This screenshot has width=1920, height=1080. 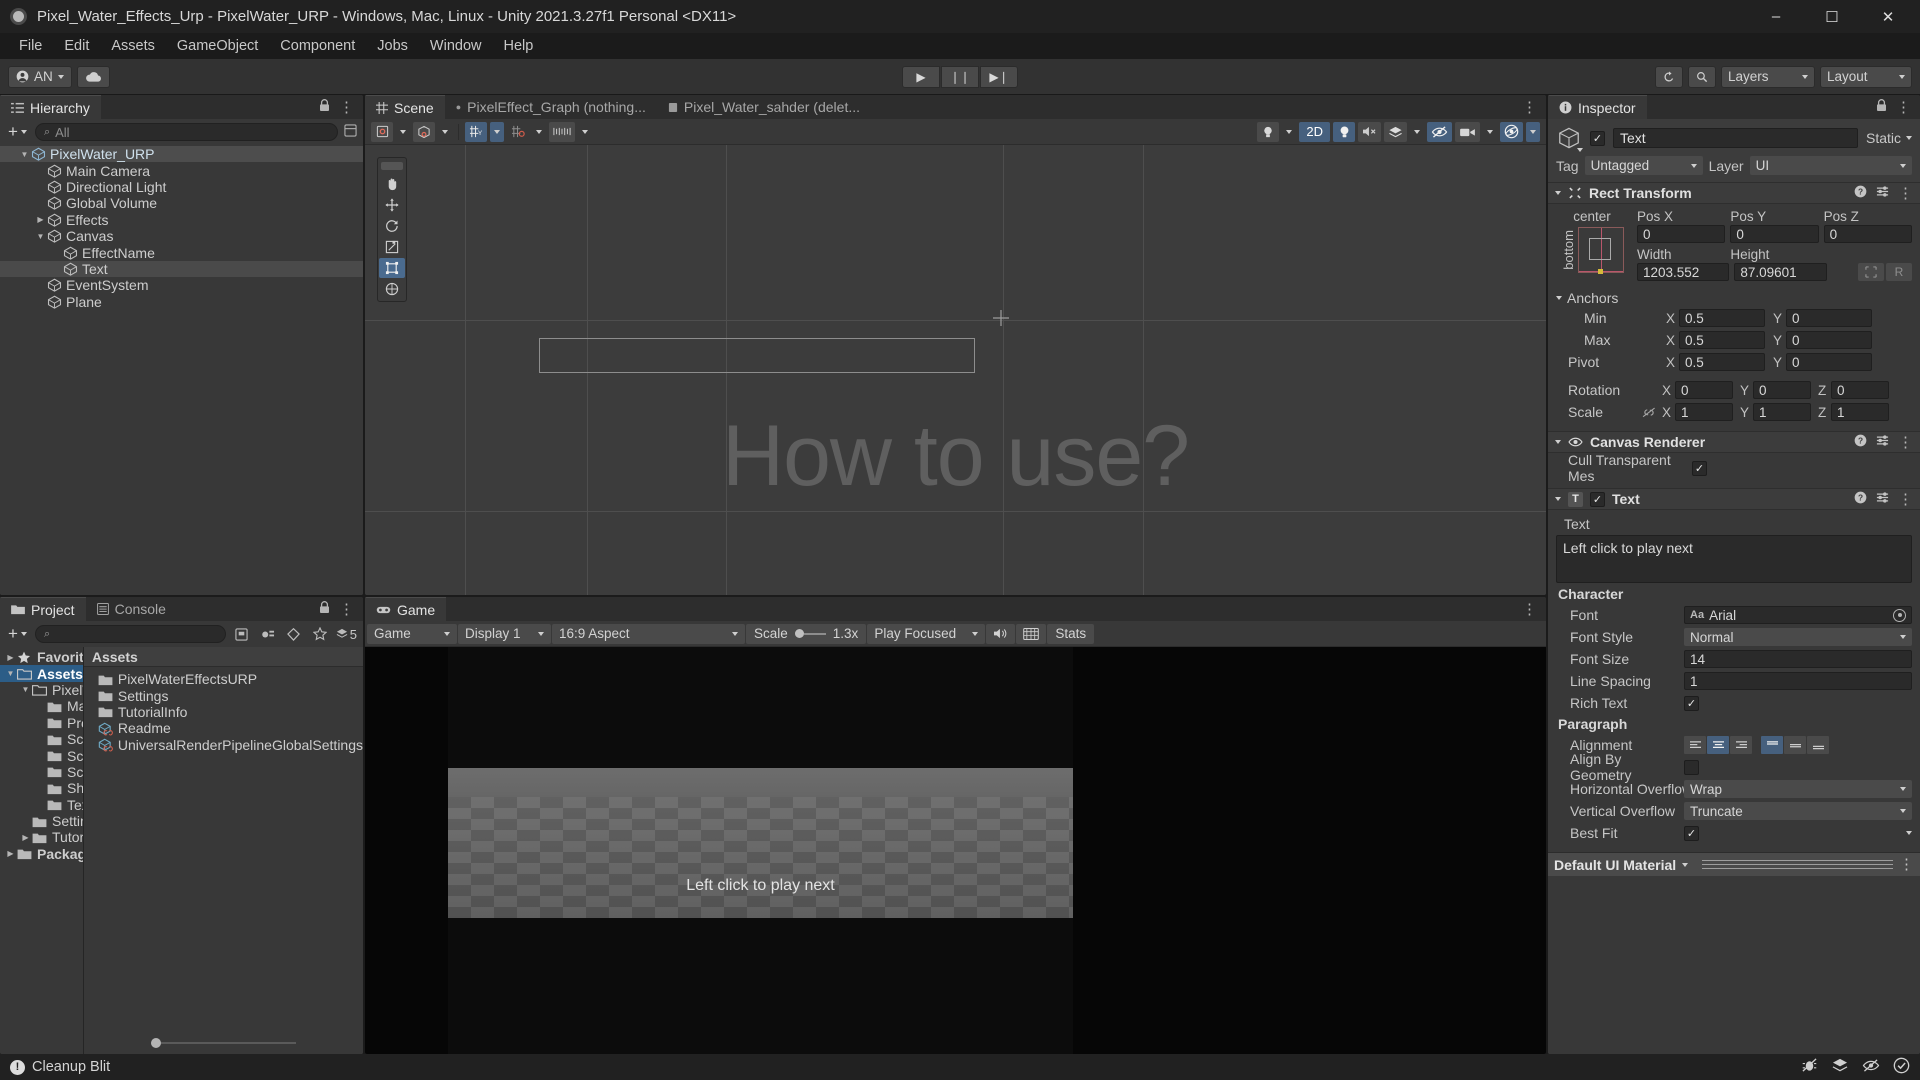 I want to click on project-save-search-icon, so click(x=242, y=634).